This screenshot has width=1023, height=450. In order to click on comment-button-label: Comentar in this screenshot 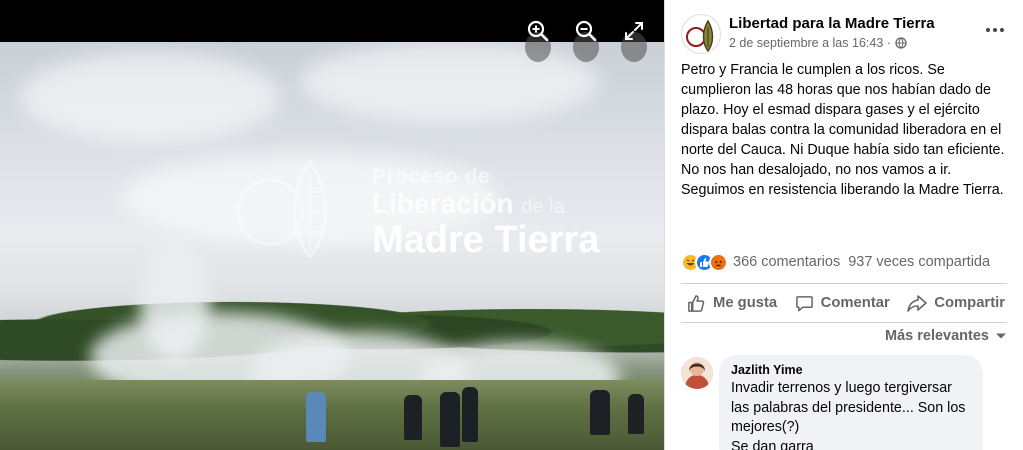, I will do `click(855, 303)`.